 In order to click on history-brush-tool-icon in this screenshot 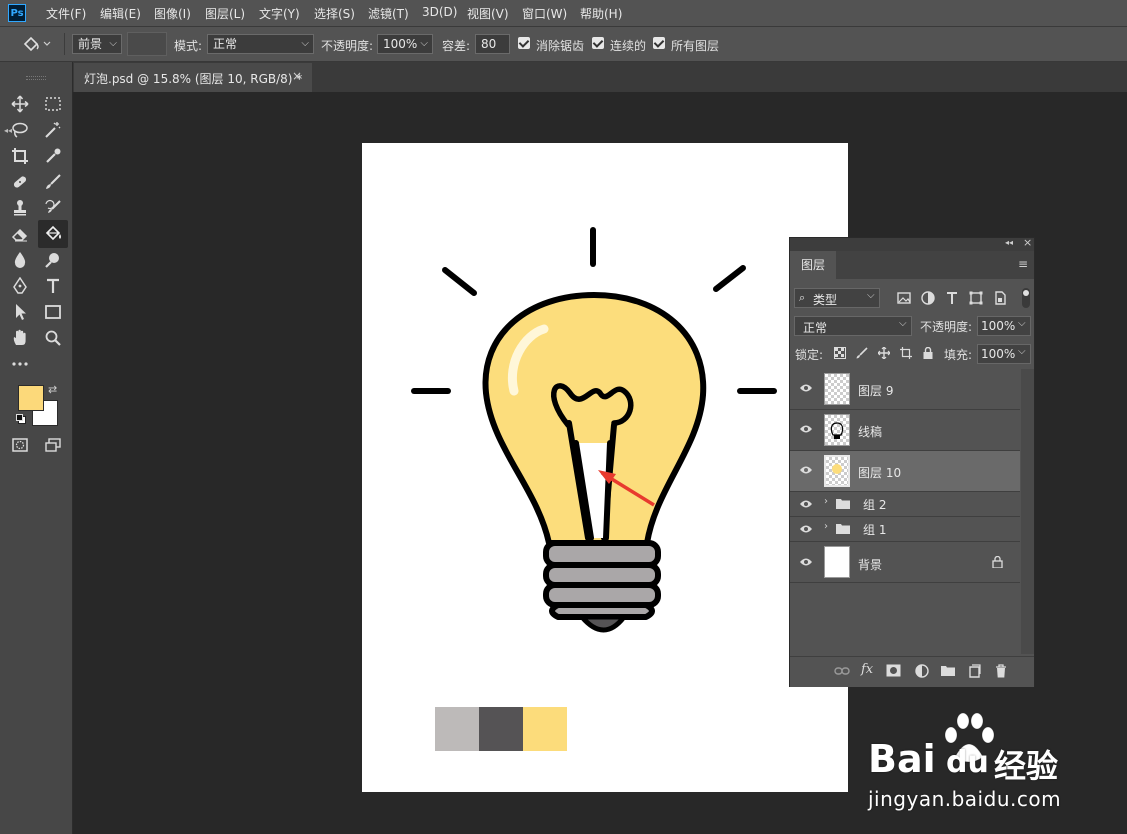, I will do `click(53, 208)`.